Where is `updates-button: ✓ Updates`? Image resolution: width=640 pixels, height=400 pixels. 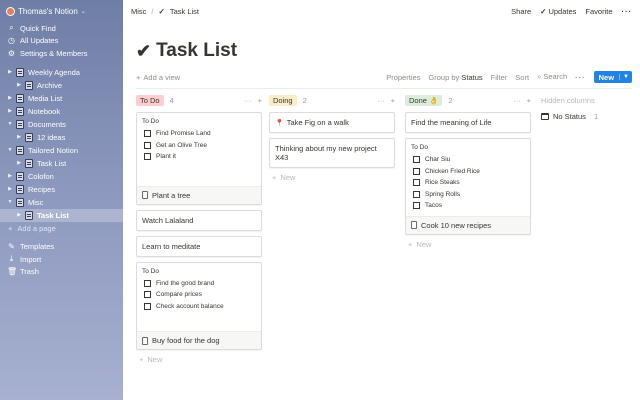 updates-button: ✓ Updates is located at coordinates (558, 11).